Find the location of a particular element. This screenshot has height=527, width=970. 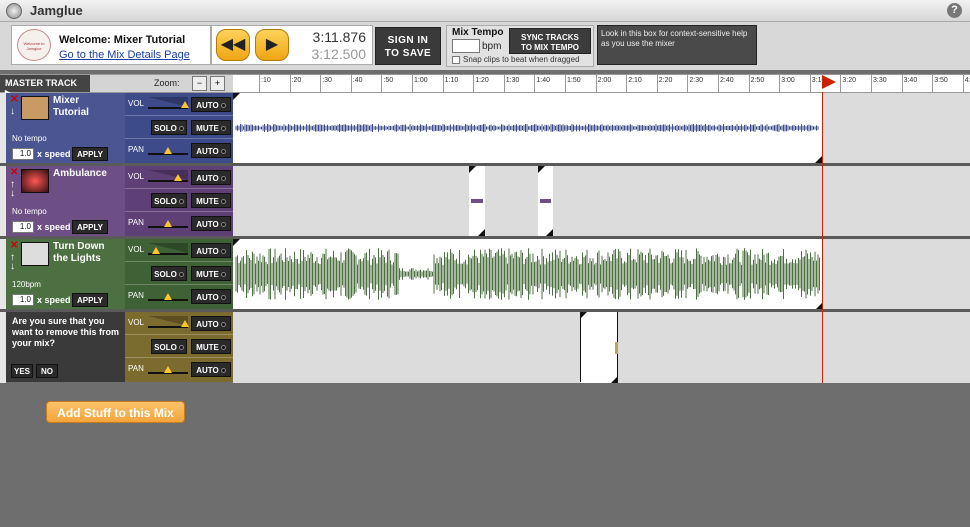

mix-tempo-label: Mix Tempo is located at coordinates (478, 32).